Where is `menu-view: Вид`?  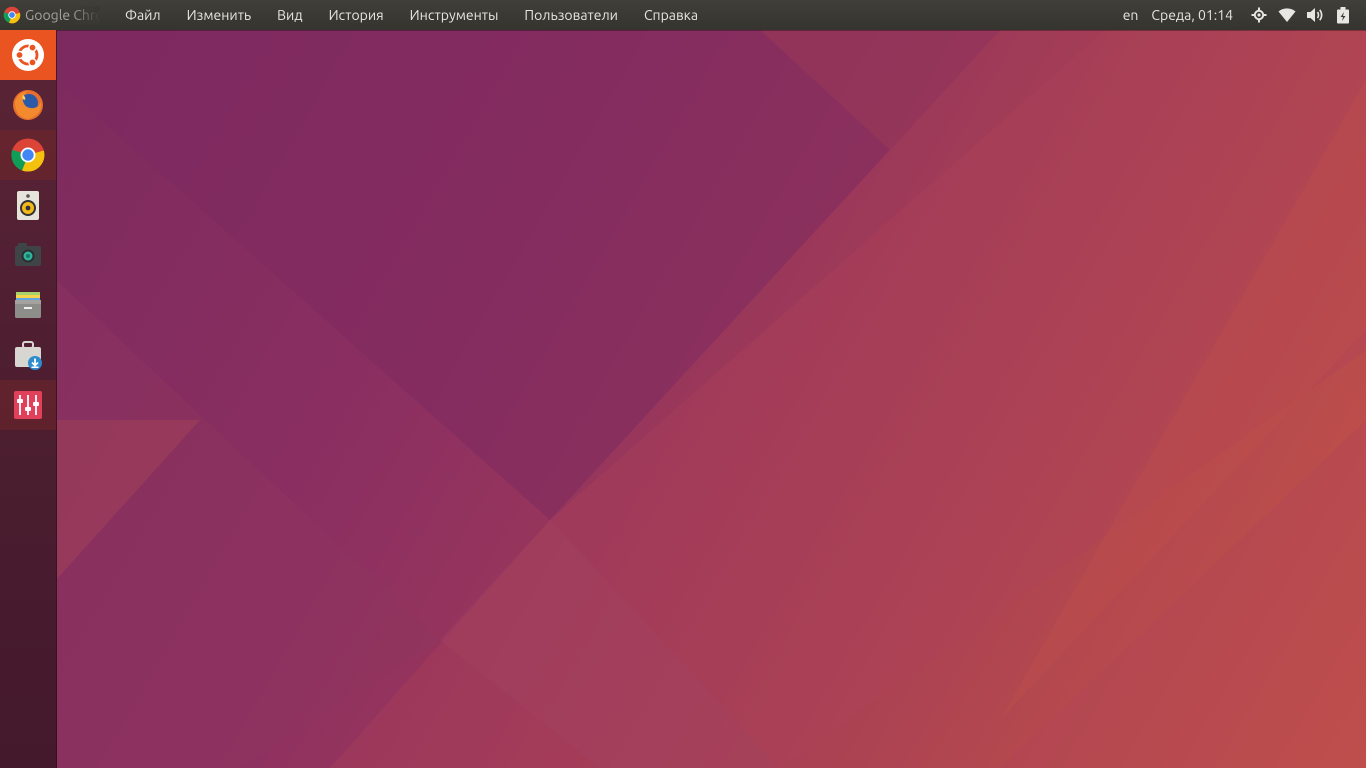 menu-view: Вид is located at coordinates (289, 15).